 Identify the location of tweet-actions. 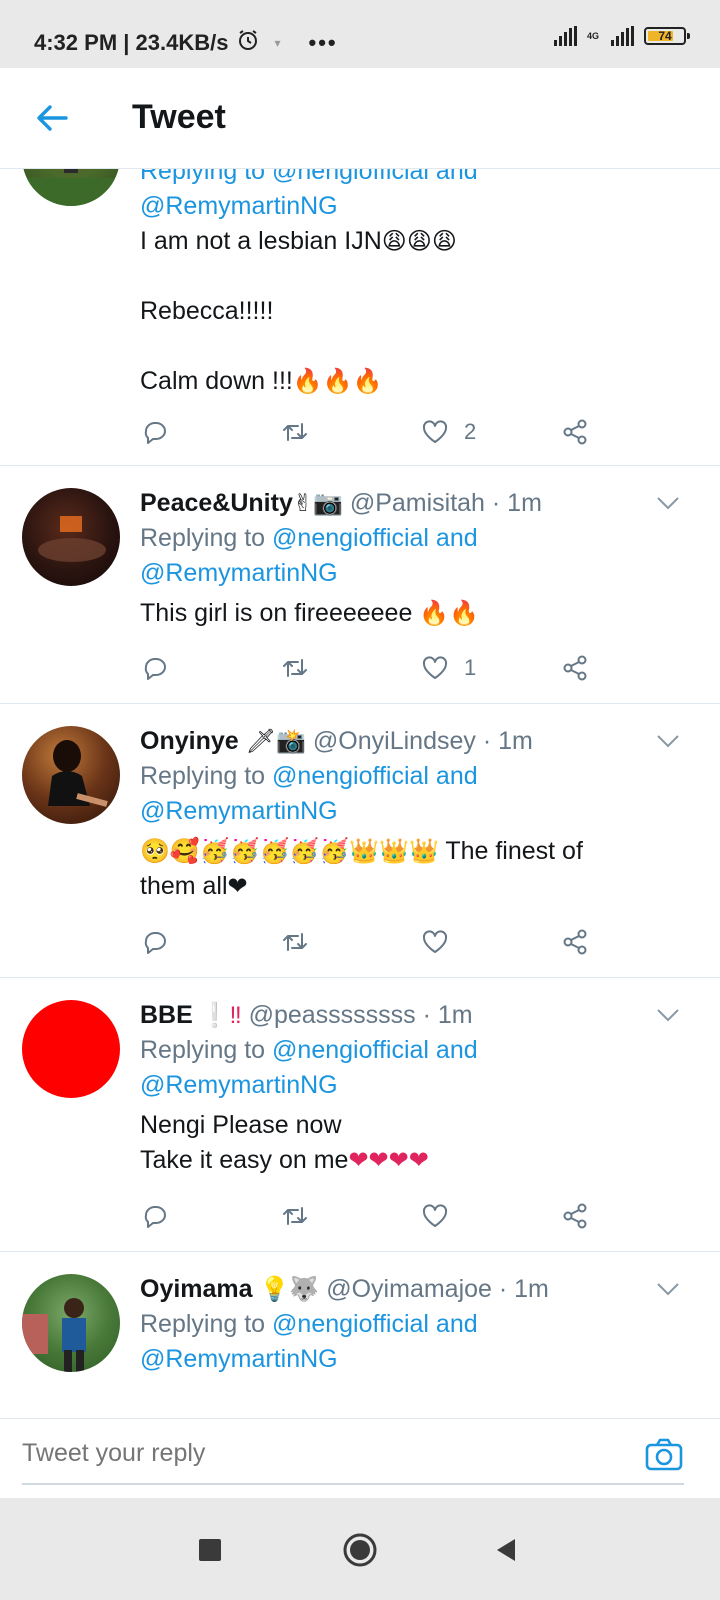
(375, 1216).